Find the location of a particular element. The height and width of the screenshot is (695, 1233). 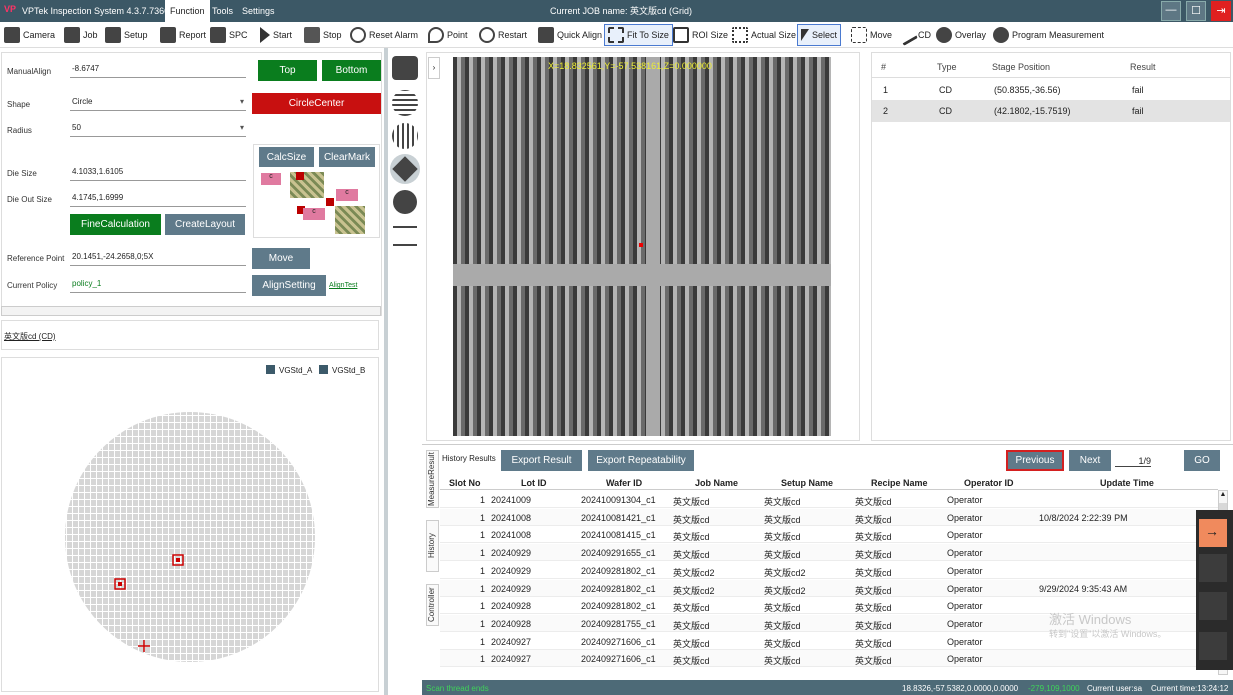

wafer-sites-icon is located at coordinates (405, 136).